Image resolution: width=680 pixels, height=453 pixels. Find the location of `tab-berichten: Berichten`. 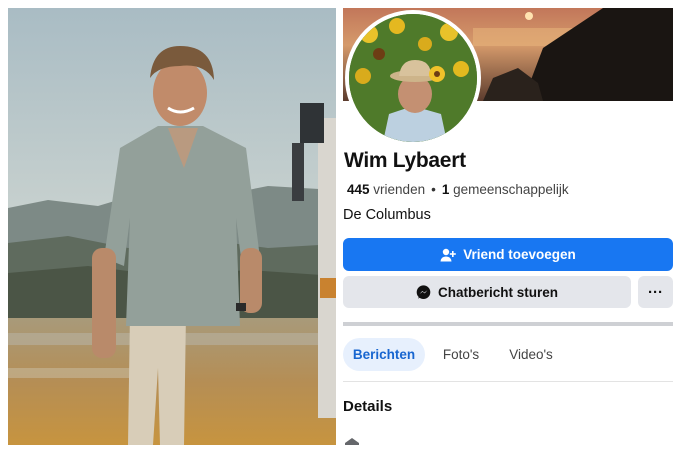

tab-berichten: Berichten is located at coordinates (384, 354).